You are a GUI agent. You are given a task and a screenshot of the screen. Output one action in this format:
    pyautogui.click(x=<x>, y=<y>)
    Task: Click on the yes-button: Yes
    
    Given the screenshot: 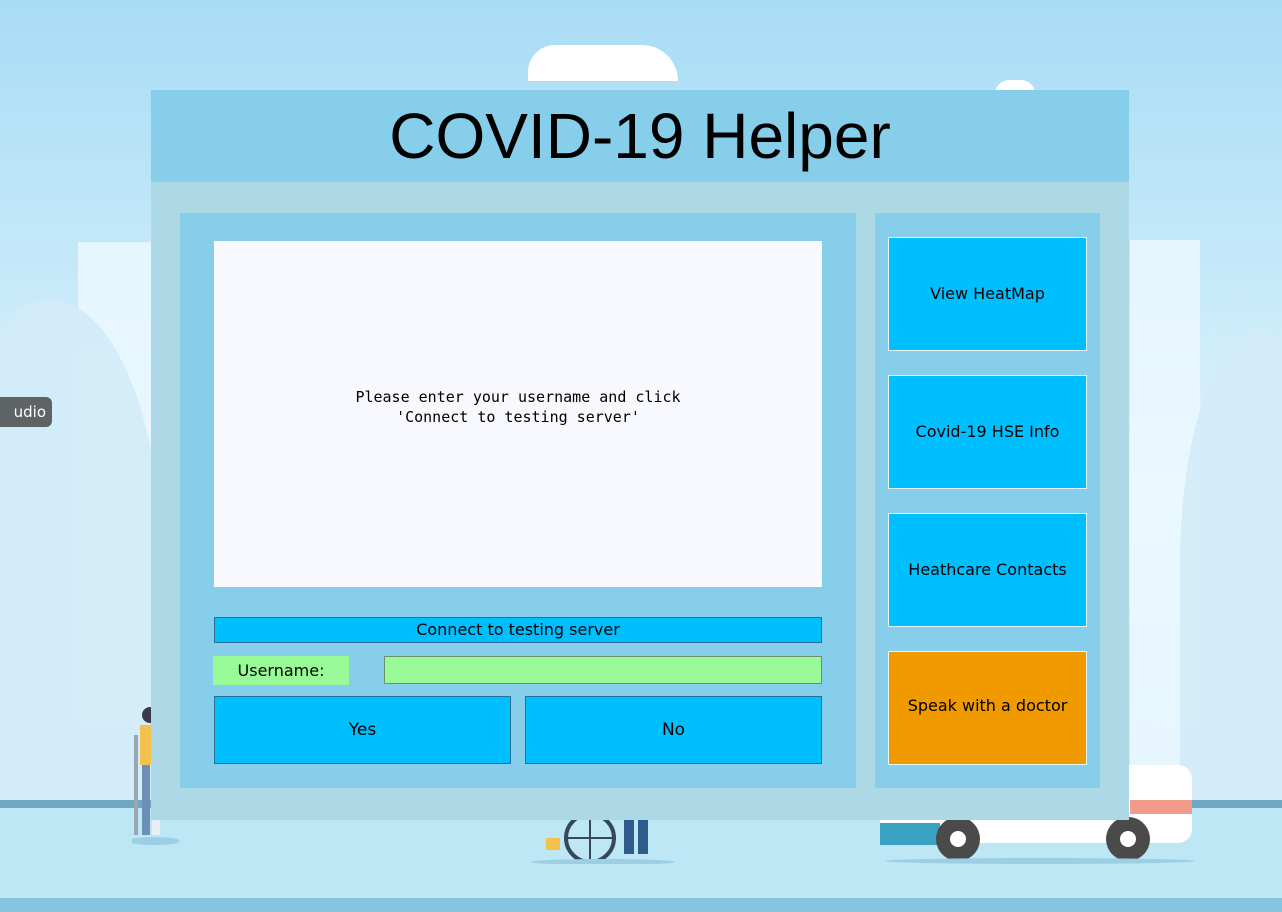 What is the action you would take?
    pyautogui.click(x=362, y=730)
    